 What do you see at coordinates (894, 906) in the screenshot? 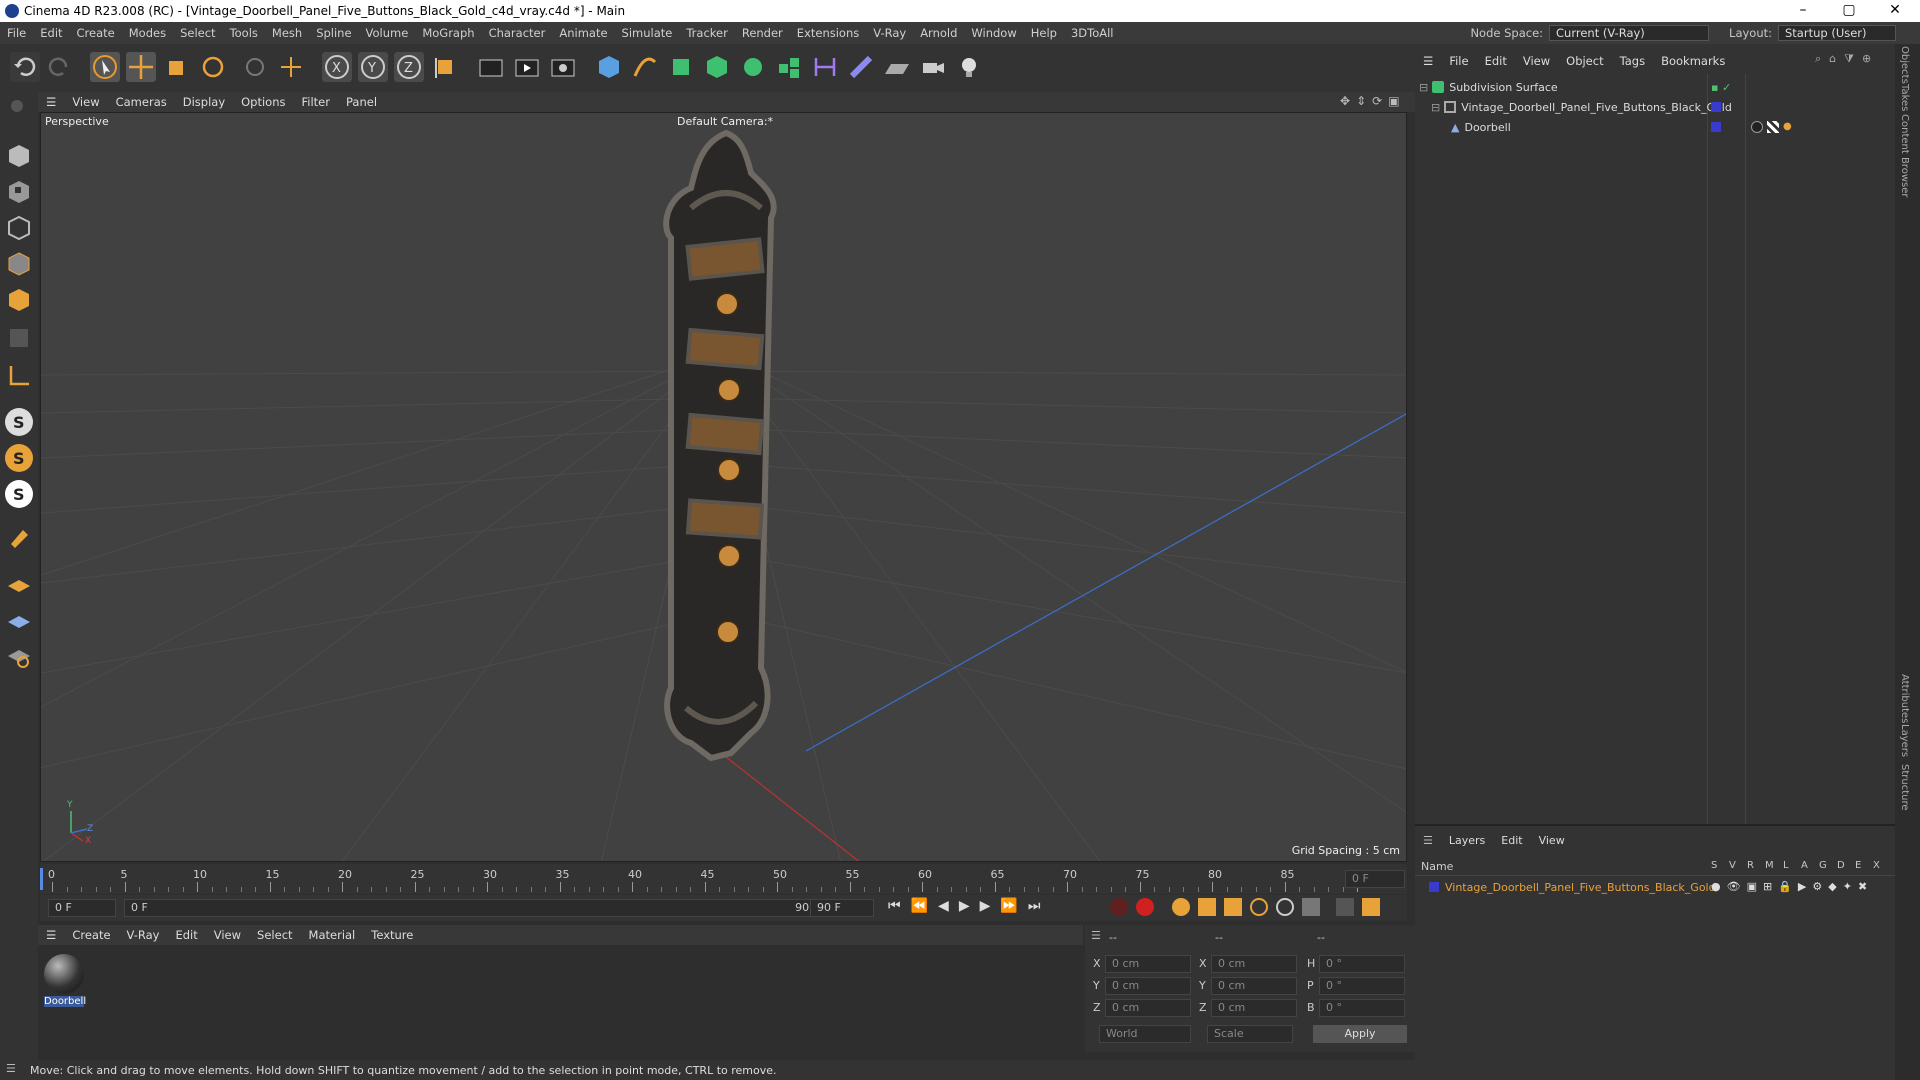
I see `go-to-start-icon: ⏮` at bounding box center [894, 906].